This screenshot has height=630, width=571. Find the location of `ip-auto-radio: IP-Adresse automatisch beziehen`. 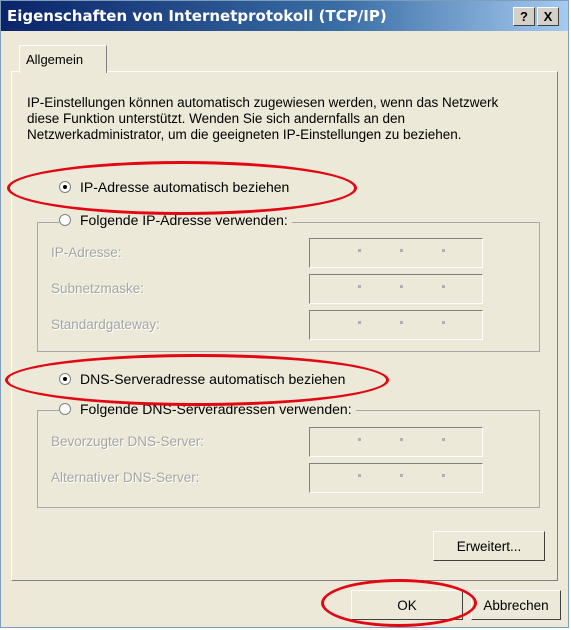

ip-auto-radio: IP-Adresse automatisch beziehen is located at coordinates (174, 187).